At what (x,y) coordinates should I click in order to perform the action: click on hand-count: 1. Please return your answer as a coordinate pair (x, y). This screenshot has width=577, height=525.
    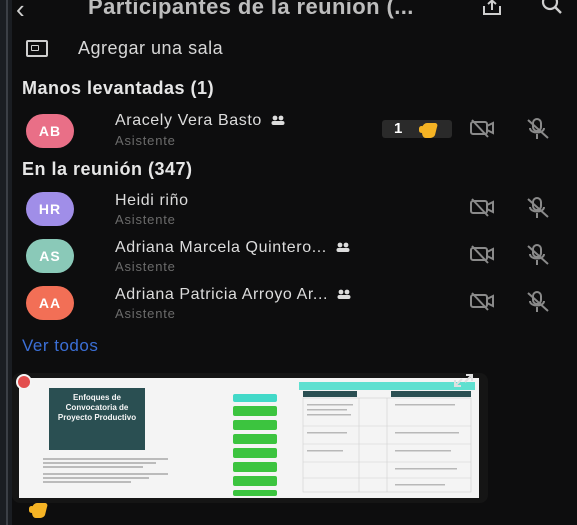
    Looking at the image, I should click on (398, 128).